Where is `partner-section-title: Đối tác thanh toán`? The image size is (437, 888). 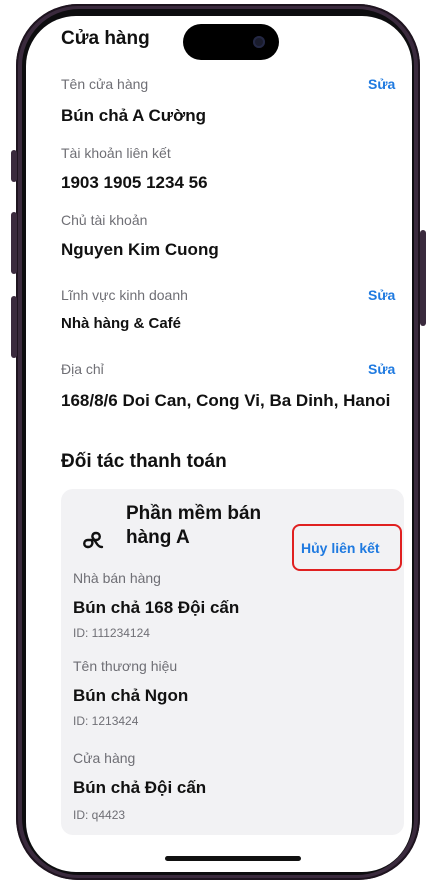 partner-section-title: Đối tác thanh toán is located at coordinates (144, 461).